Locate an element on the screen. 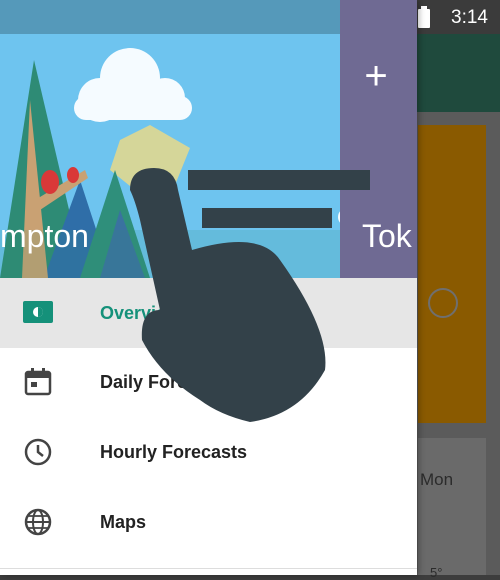 The width and height of the screenshot is (500, 580). drawer-bottom-divider is located at coordinates (208, 568).